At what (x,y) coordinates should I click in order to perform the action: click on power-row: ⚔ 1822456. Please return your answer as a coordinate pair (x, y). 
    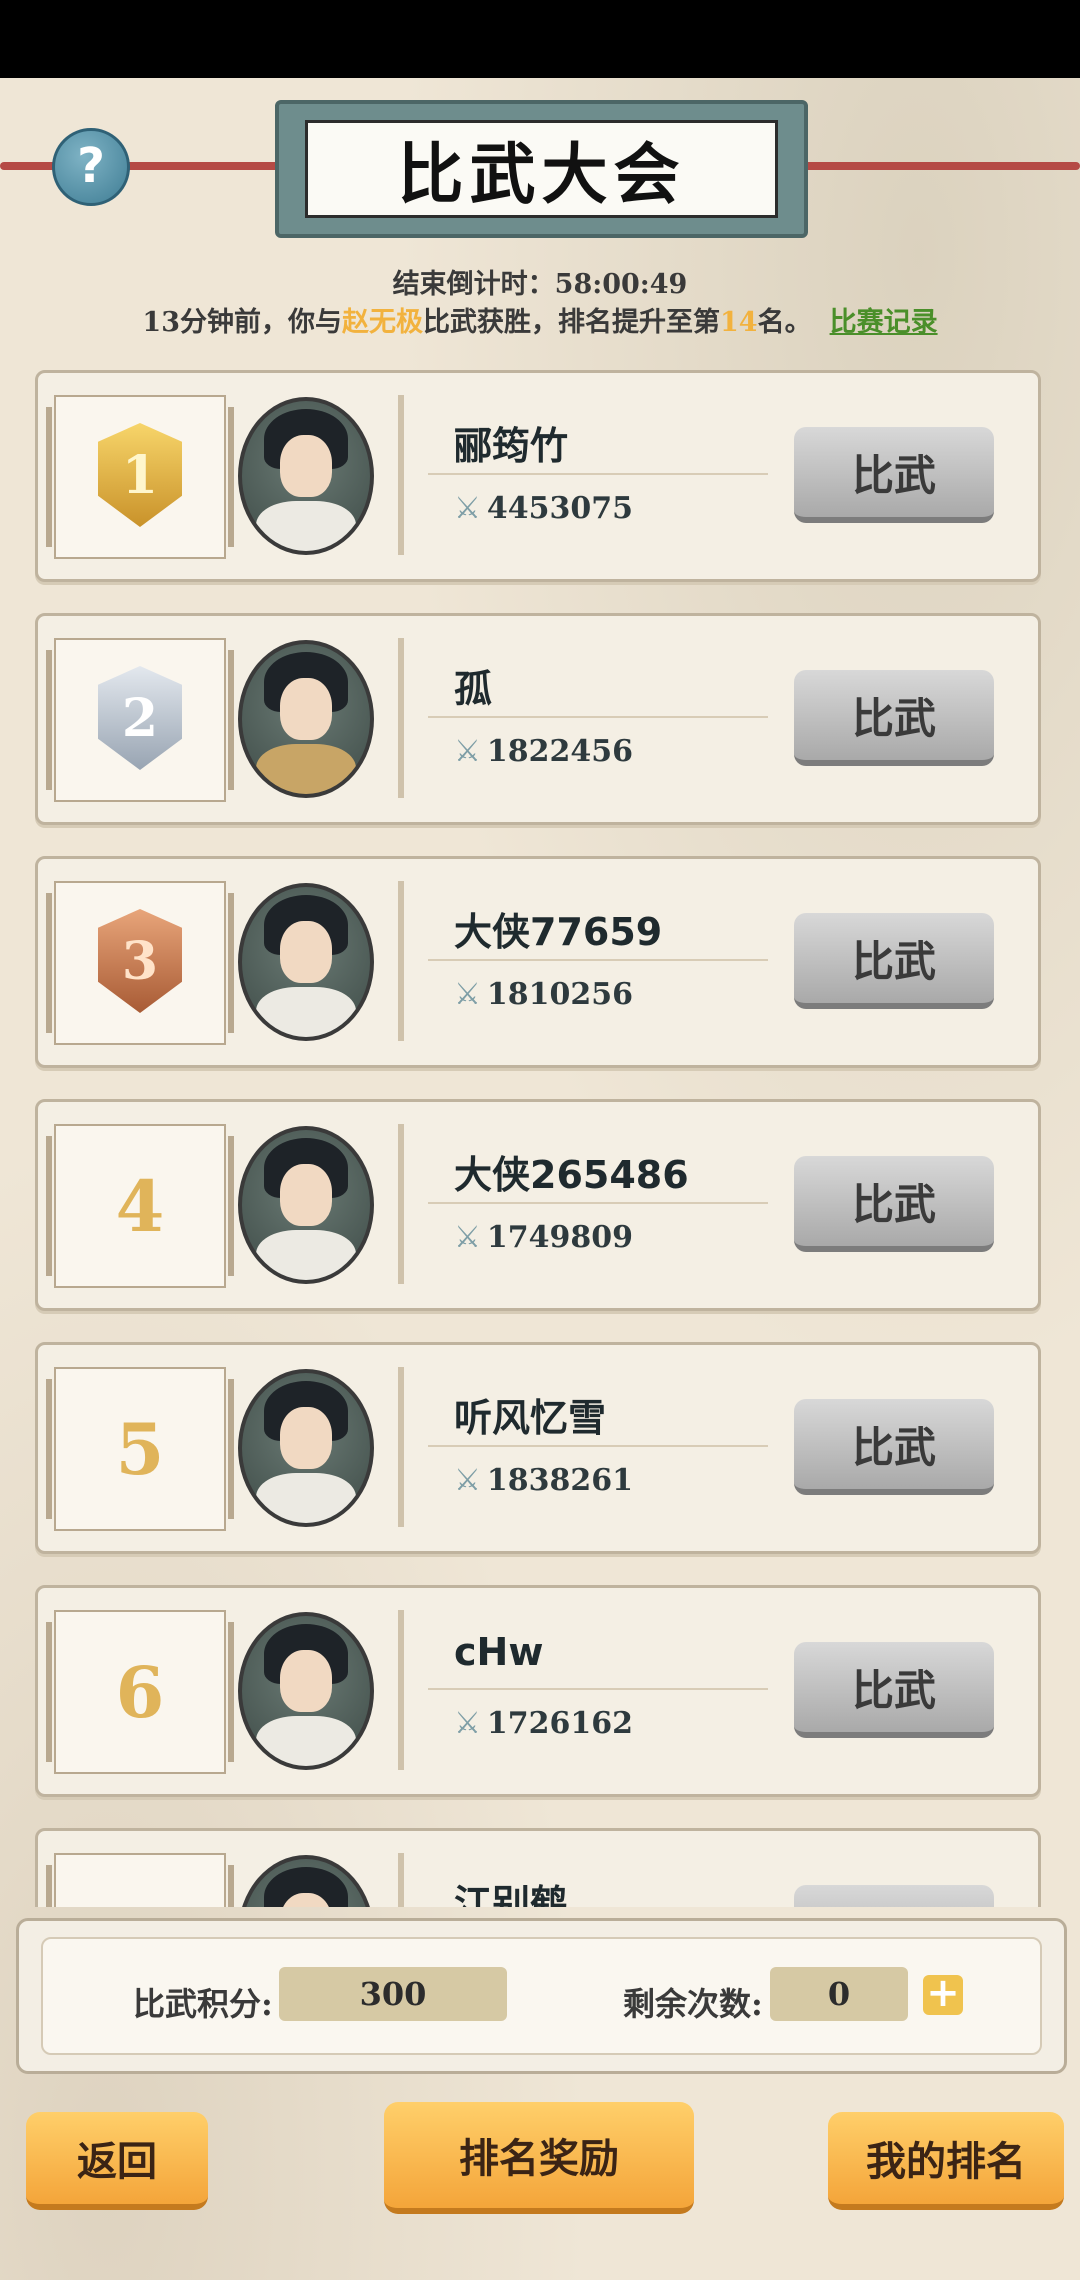
    Looking at the image, I should click on (543, 751).